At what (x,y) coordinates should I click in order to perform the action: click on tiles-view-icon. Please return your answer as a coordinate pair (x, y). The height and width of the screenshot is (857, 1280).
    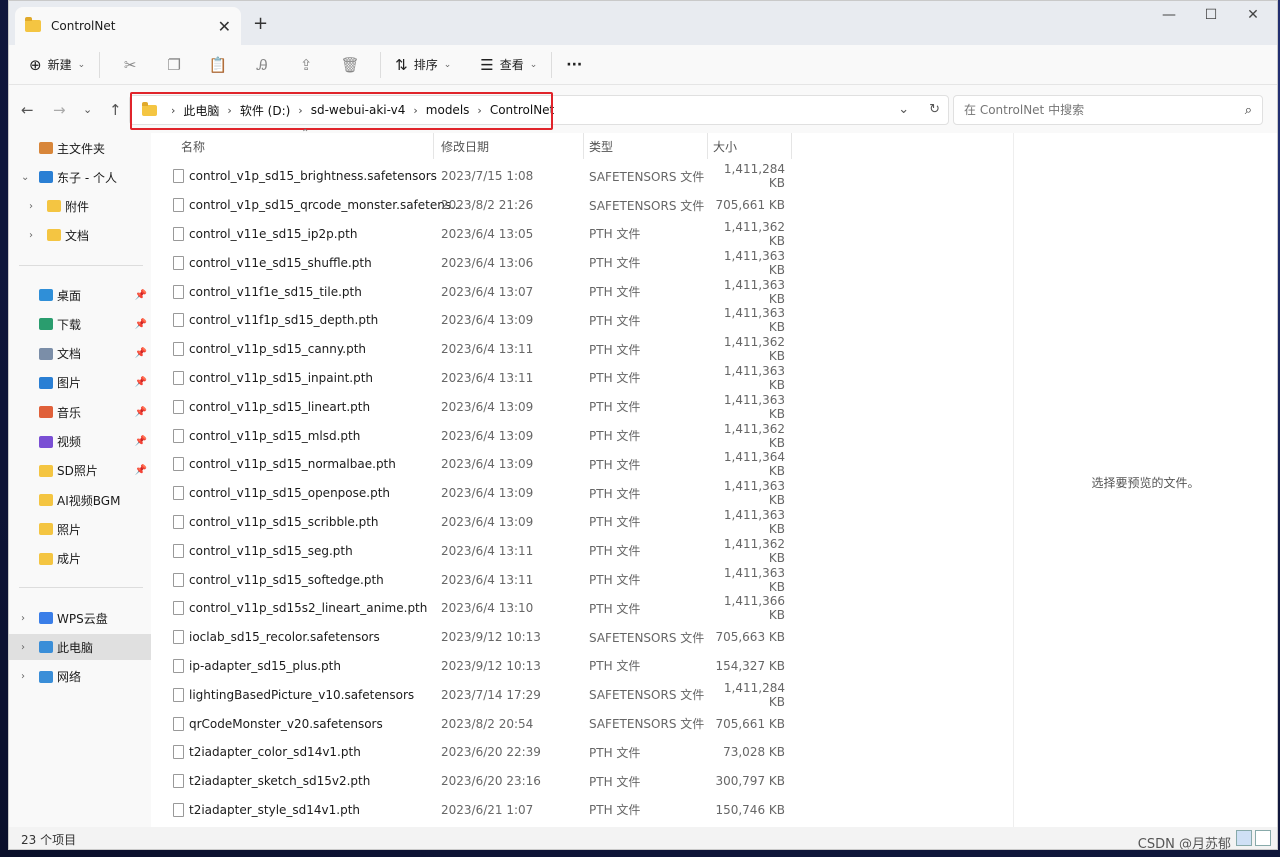
    Looking at the image, I should click on (1263, 838).